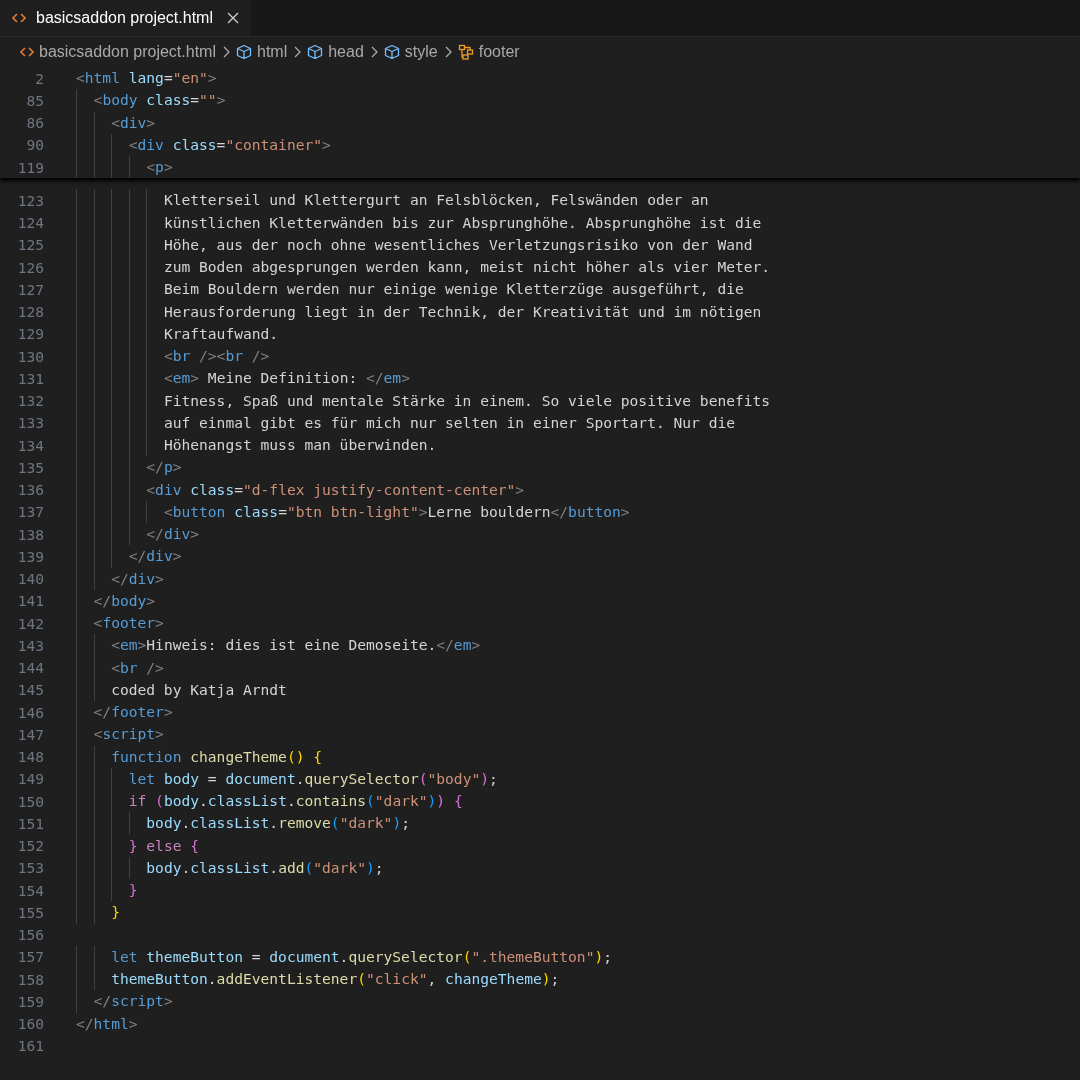  I want to click on code-line: <body class="">, so click(151, 100).